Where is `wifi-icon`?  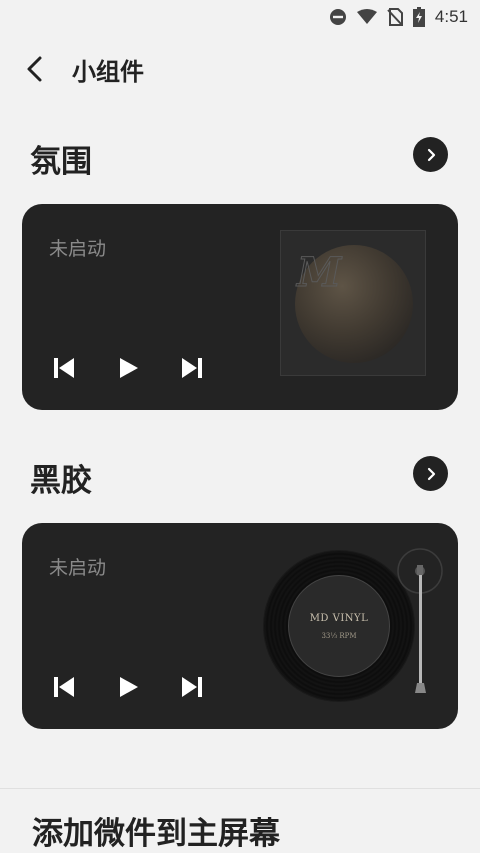 wifi-icon is located at coordinates (366, 17).